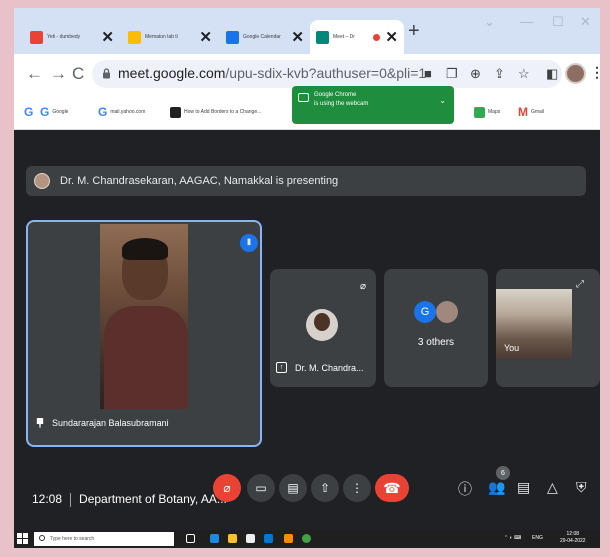  I want to click on menu-kebab-icon: ⋮, so click(595, 72).